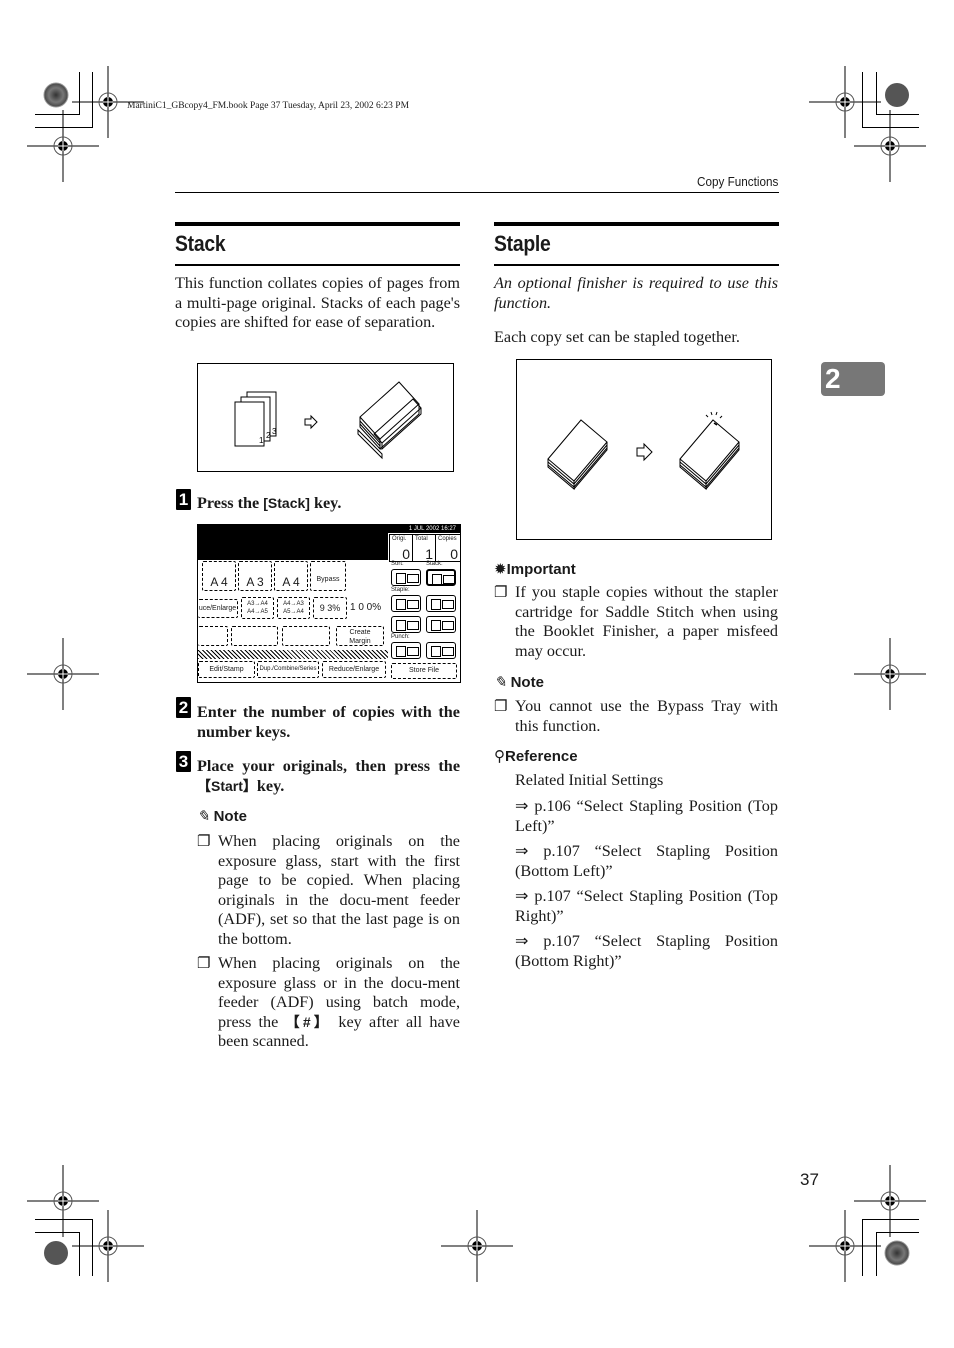 The image size is (954, 1348). I want to click on store-file-button: Store File, so click(424, 671).